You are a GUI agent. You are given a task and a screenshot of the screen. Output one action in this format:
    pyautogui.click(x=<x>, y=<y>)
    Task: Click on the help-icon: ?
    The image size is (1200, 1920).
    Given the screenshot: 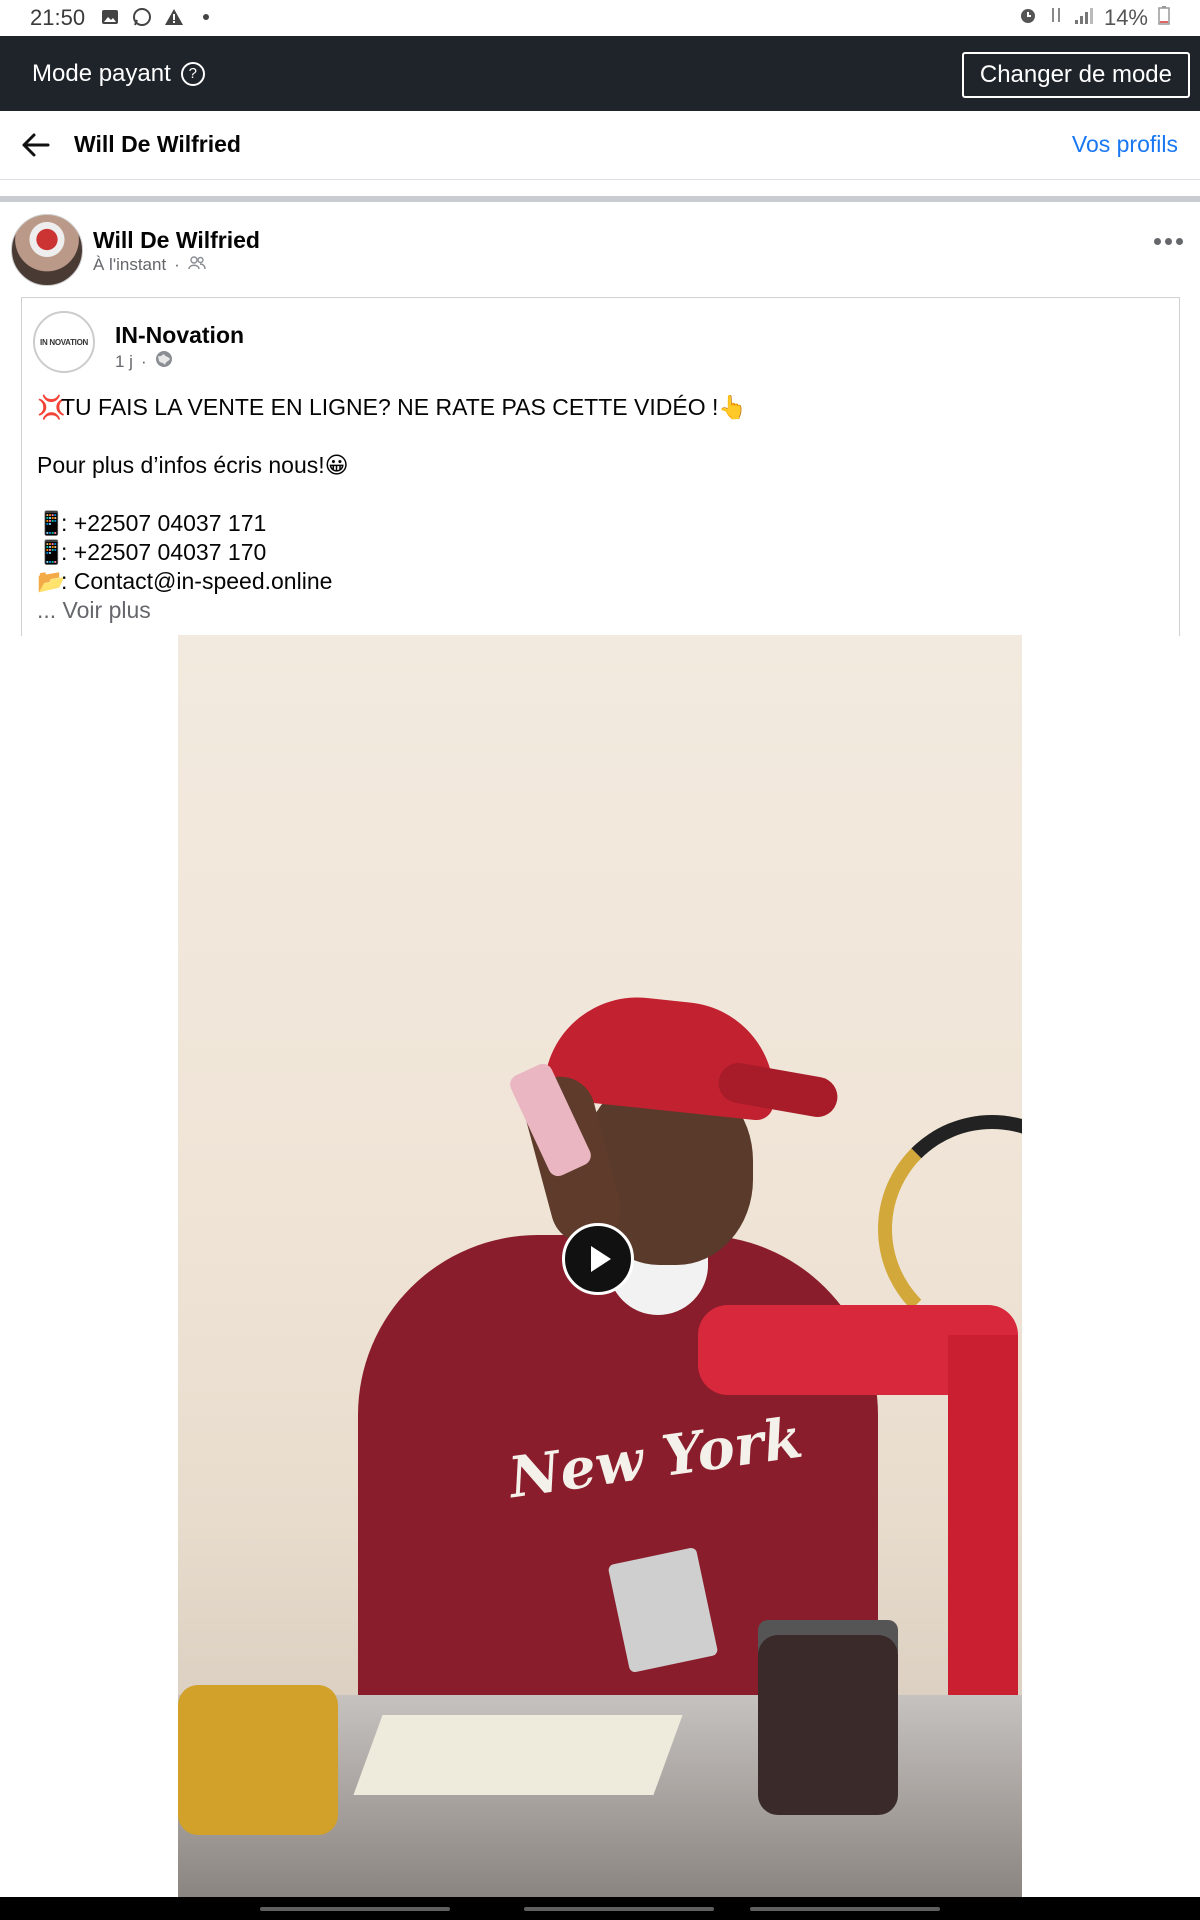 What is the action you would take?
    pyautogui.click(x=192, y=74)
    